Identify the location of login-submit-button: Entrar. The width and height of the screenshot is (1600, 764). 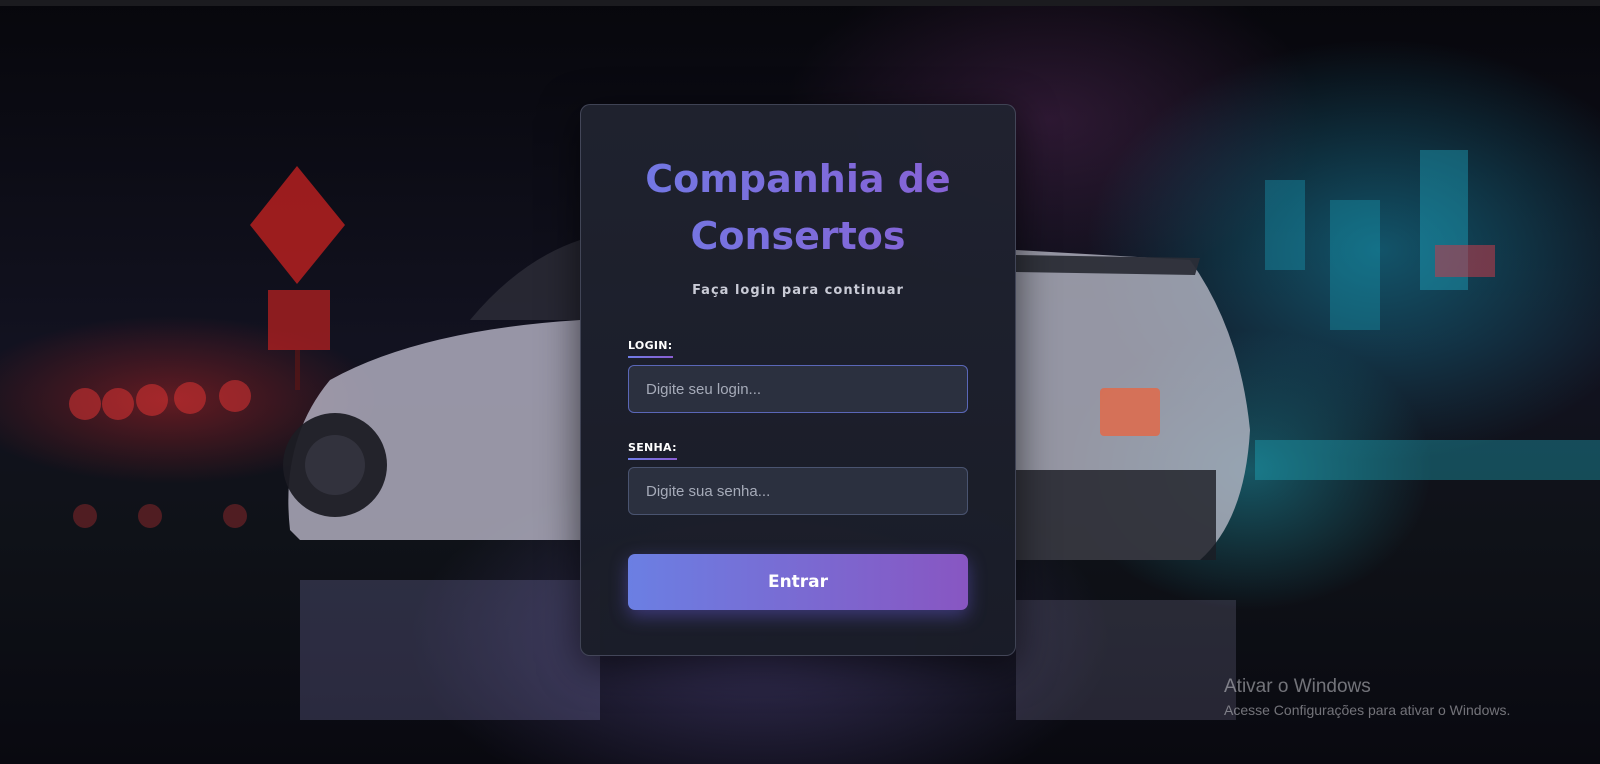
(798, 582).